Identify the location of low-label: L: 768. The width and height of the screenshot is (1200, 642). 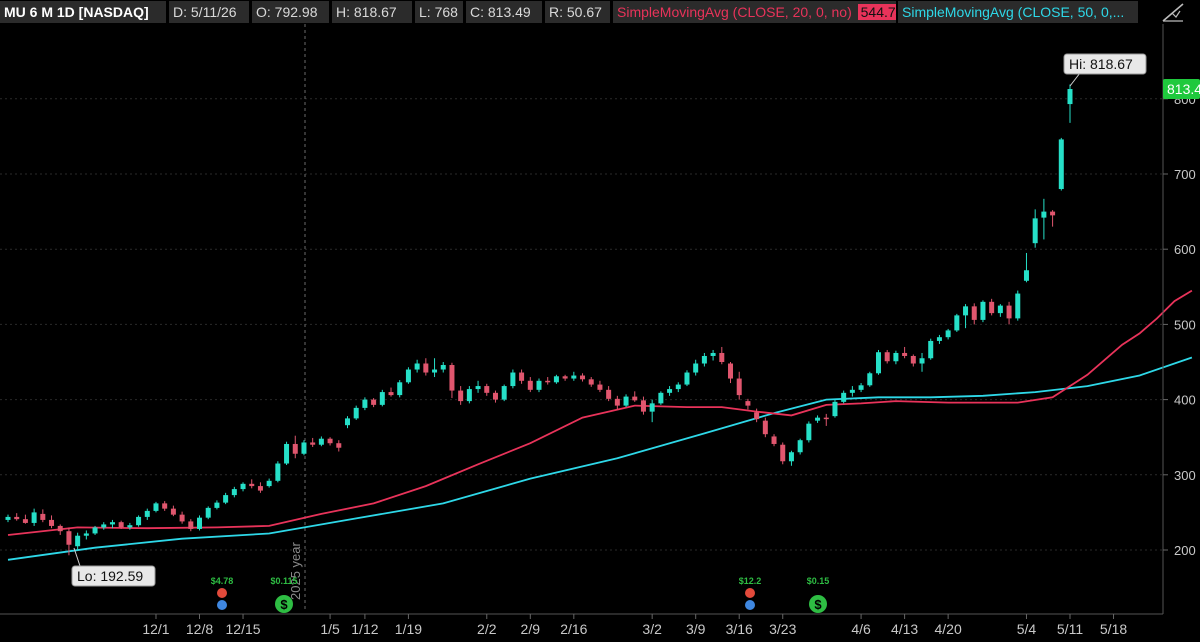
(439, 12).